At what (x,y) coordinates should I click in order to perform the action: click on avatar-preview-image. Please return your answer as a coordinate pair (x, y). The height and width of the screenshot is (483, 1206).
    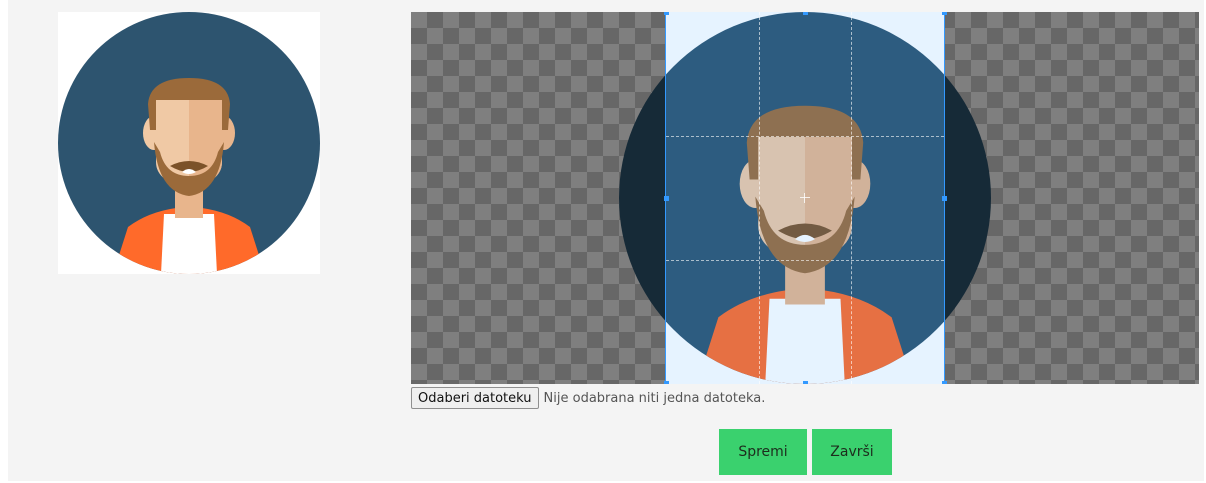
    Looking at the image, I should click on (189, 143).